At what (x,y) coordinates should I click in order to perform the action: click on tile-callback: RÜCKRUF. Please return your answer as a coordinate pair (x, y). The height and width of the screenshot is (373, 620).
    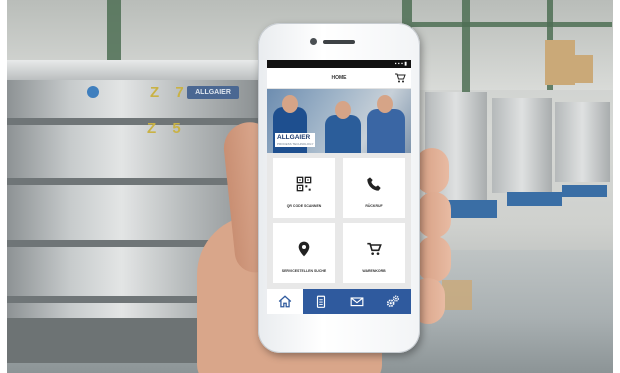
    Looking at the image, I should click on (374, 188).